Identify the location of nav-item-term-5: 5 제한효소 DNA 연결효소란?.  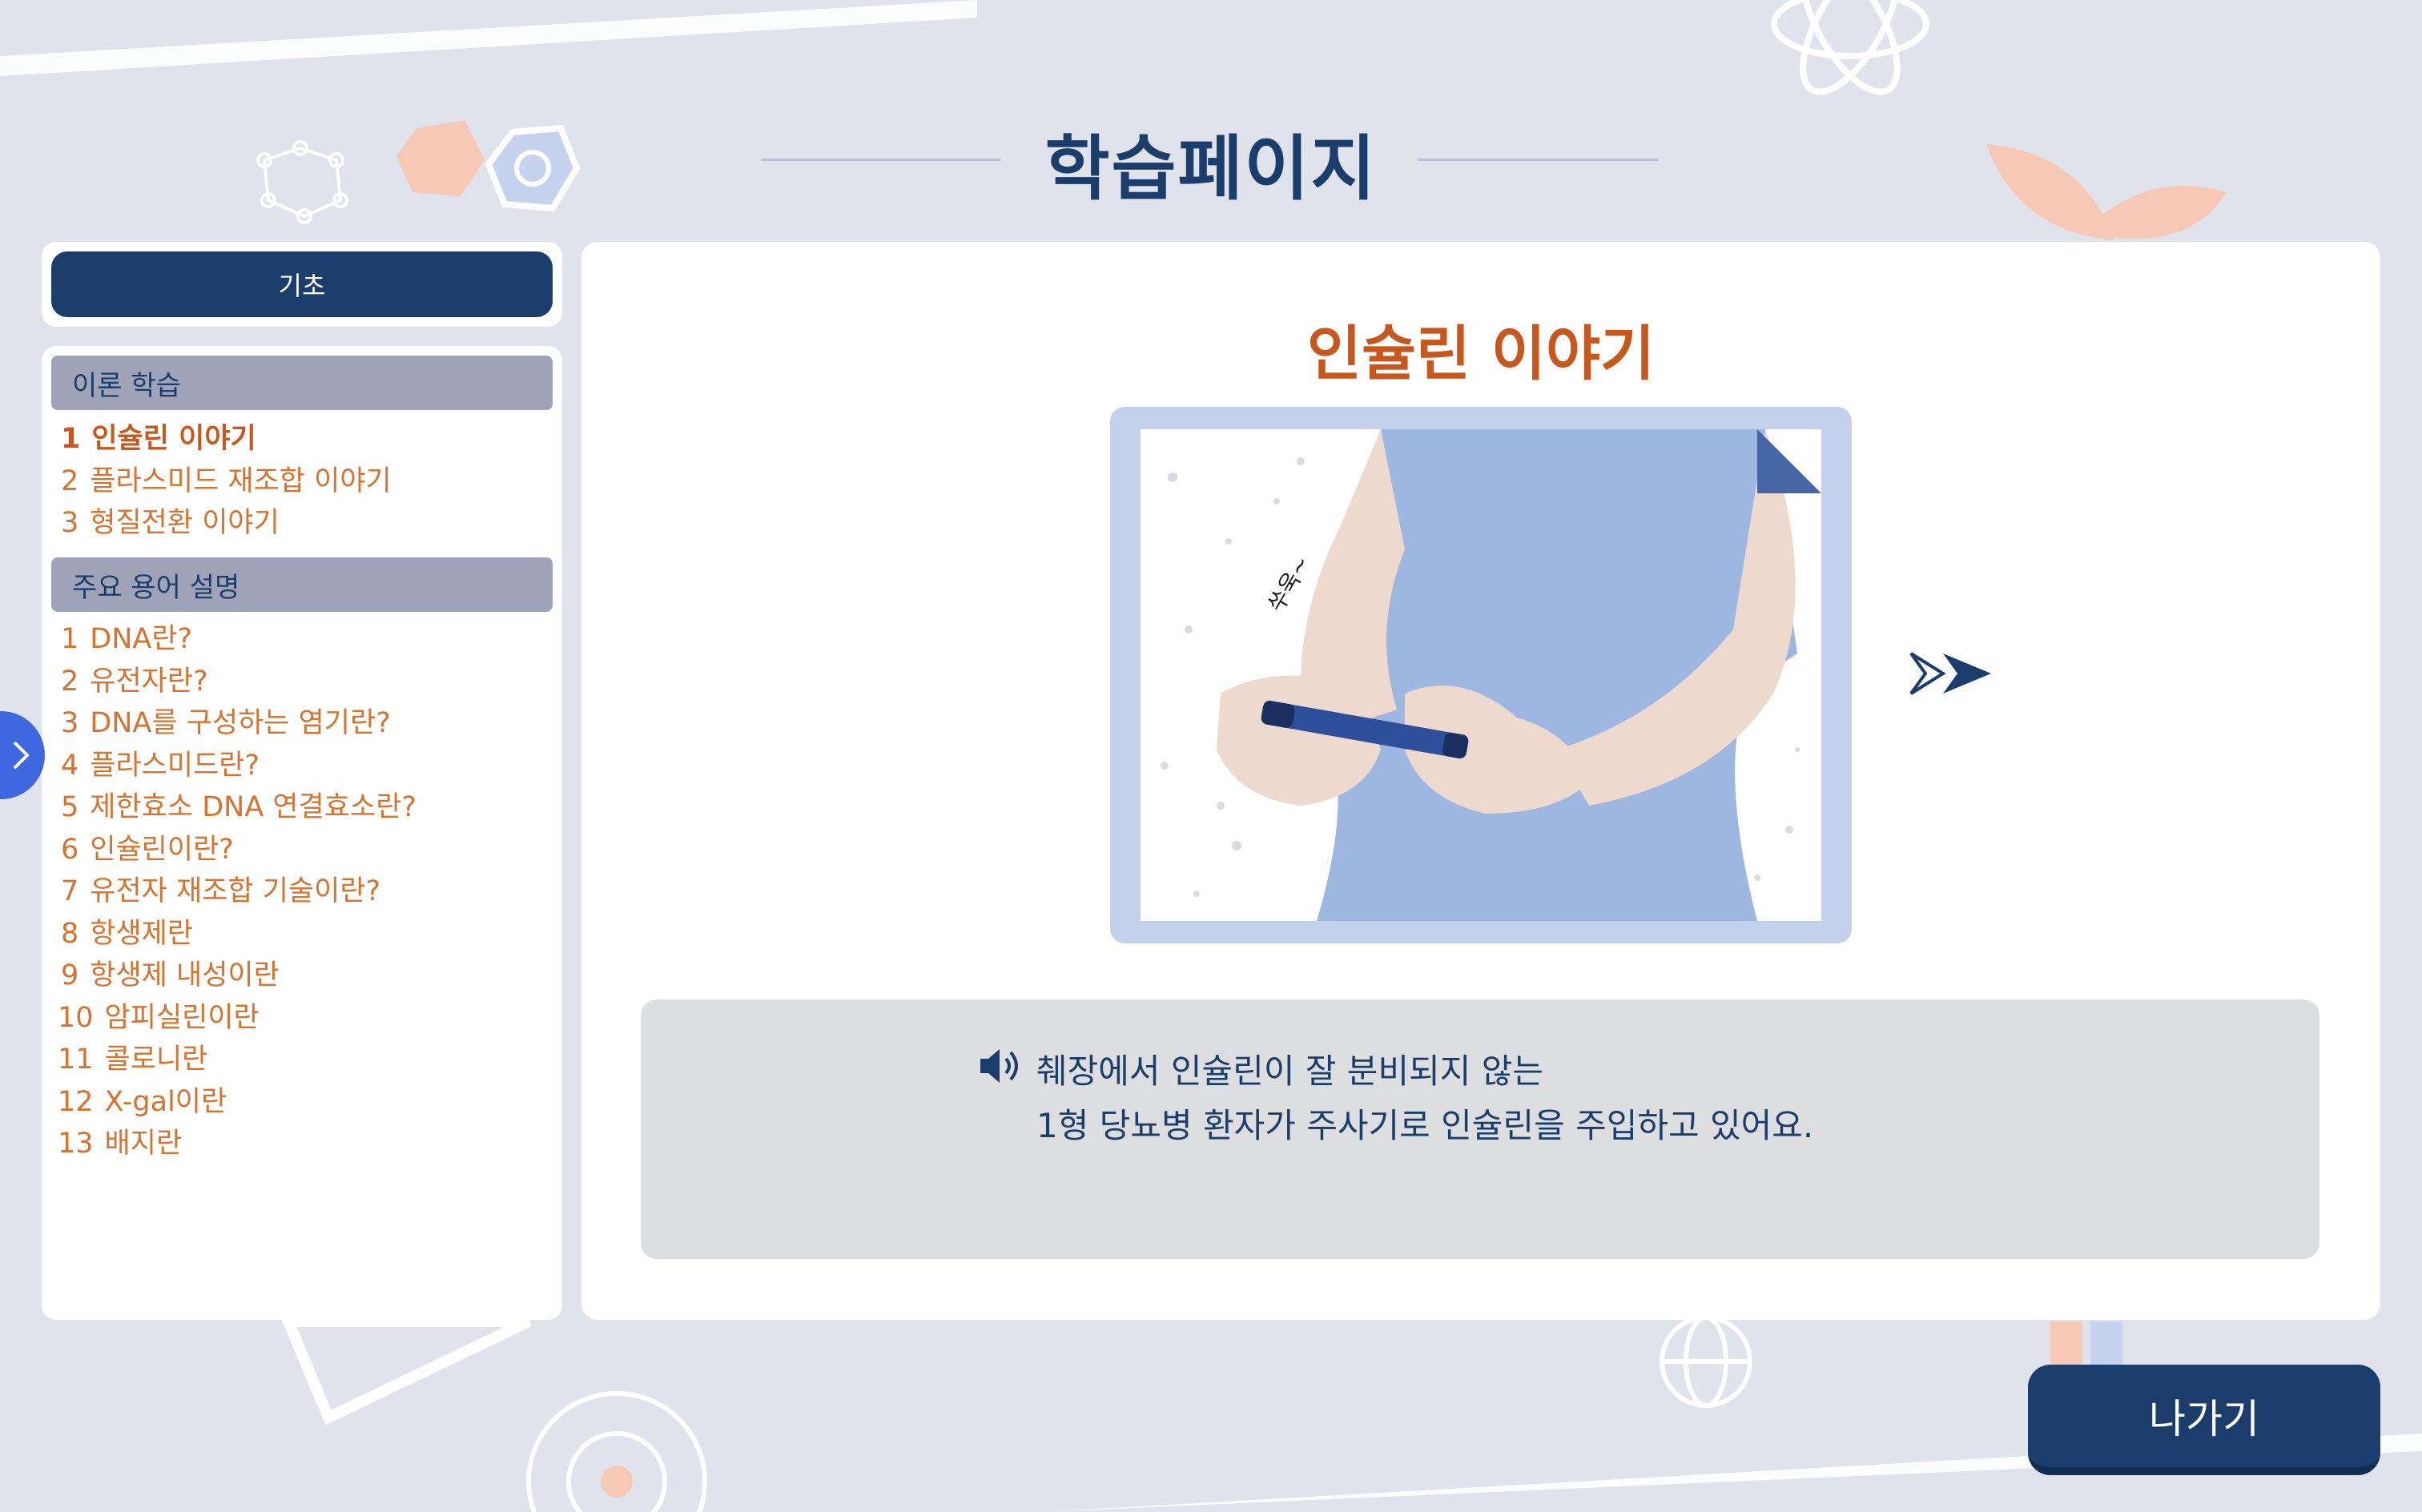
(238, 807).